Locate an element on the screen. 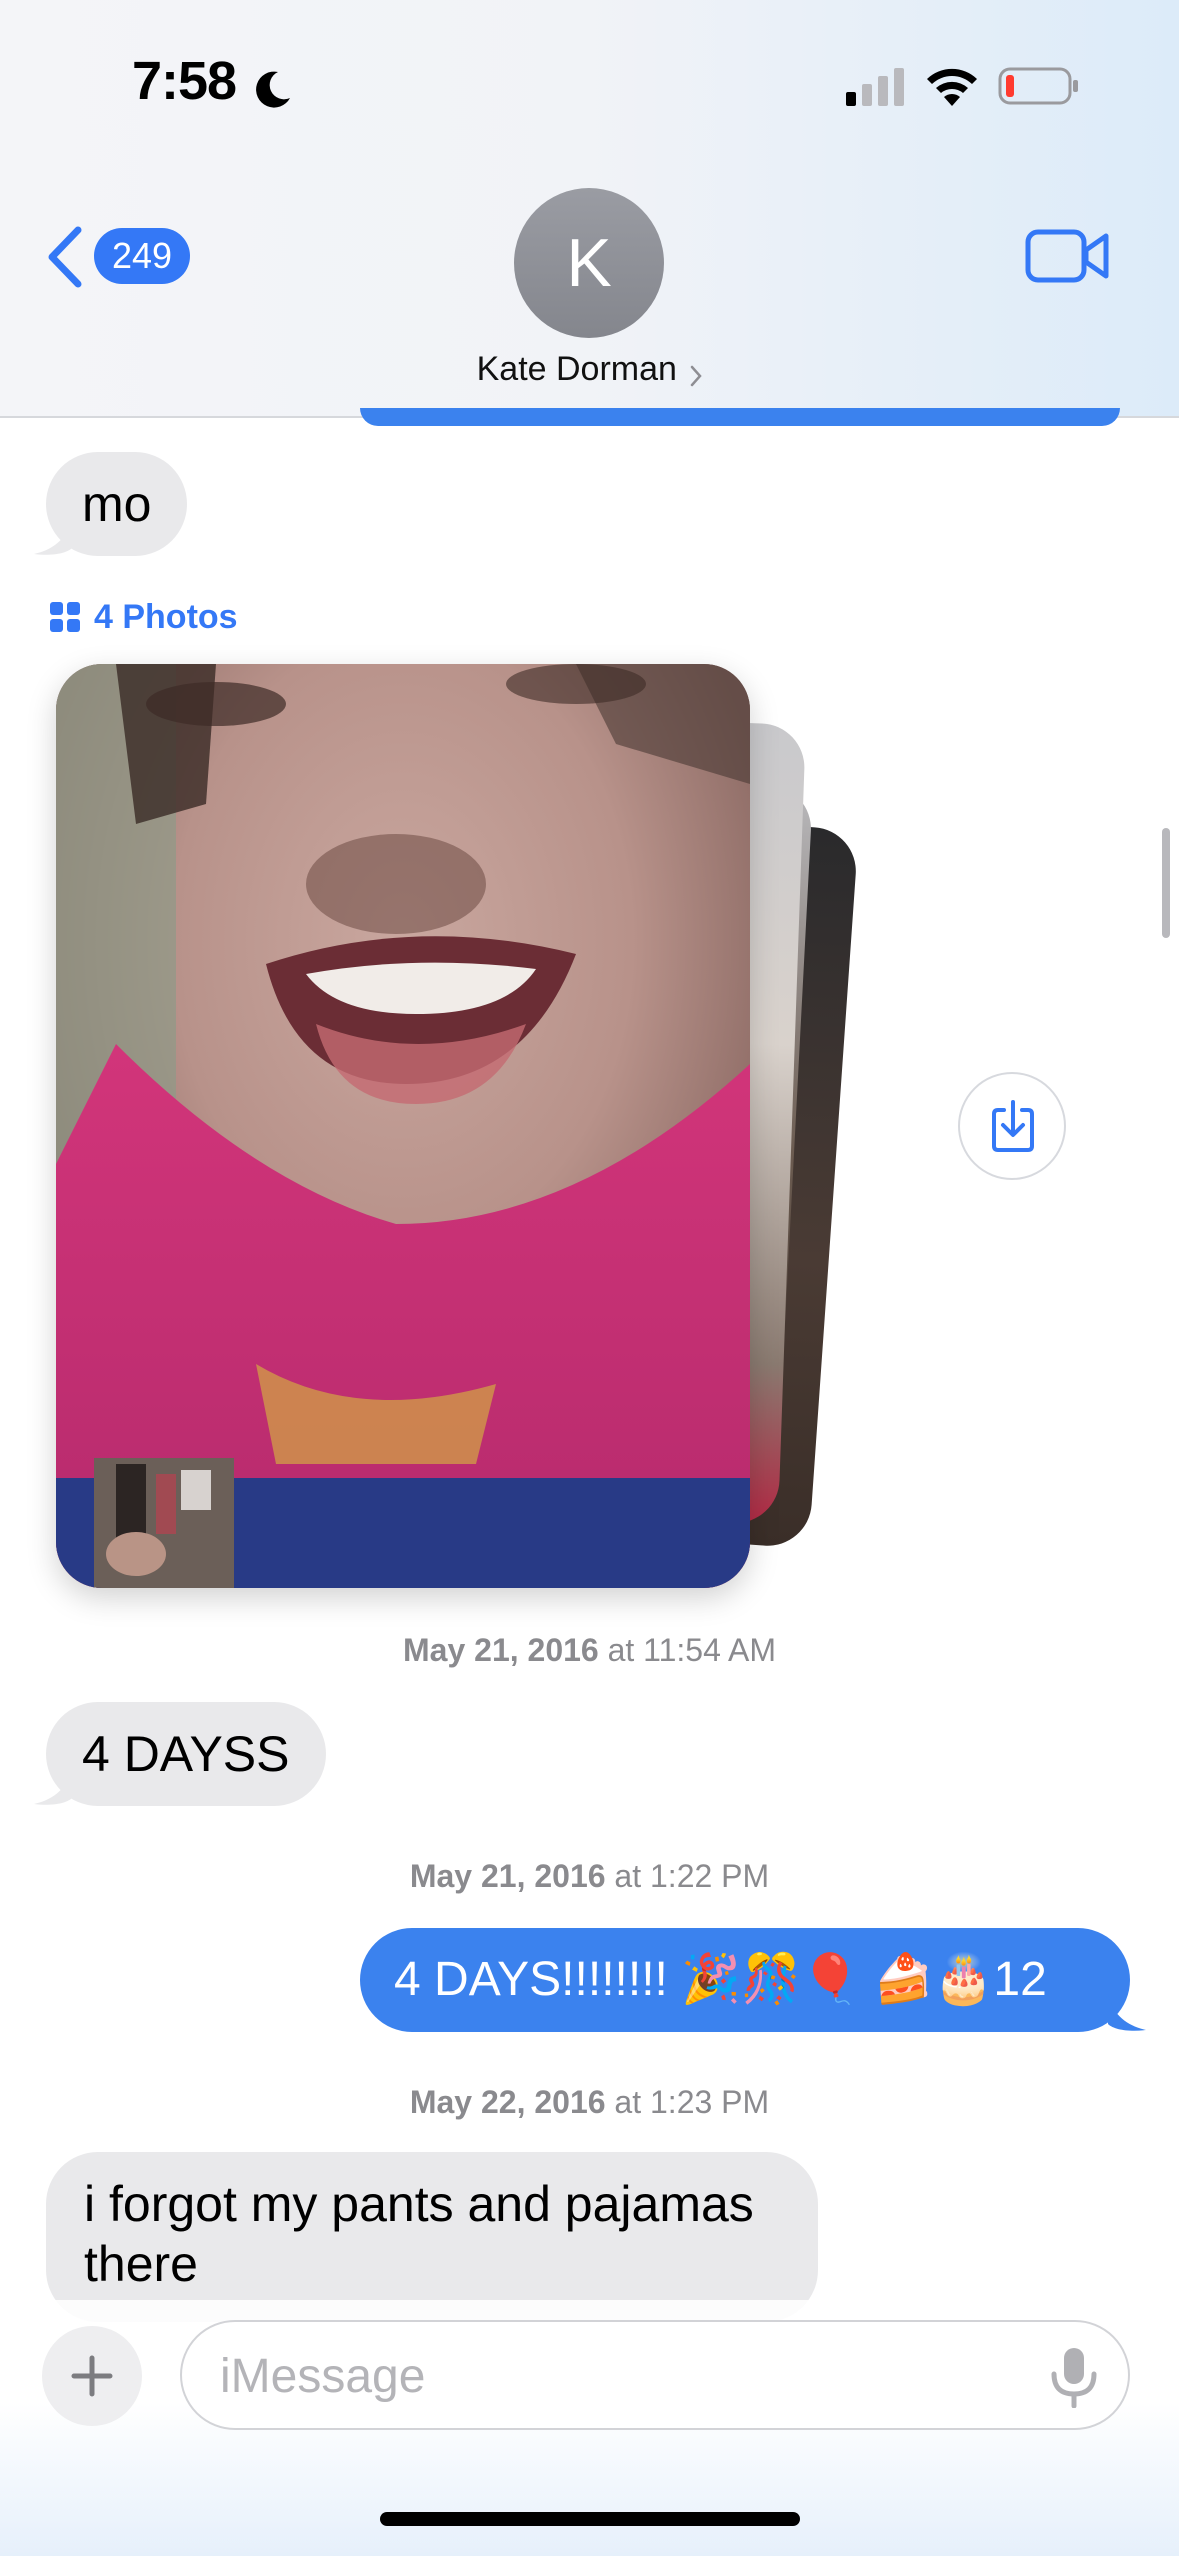 Image resolution: width=1179 pixels, height=2556 pixels. apps-plus-button is located at coordinates (92, 2376).